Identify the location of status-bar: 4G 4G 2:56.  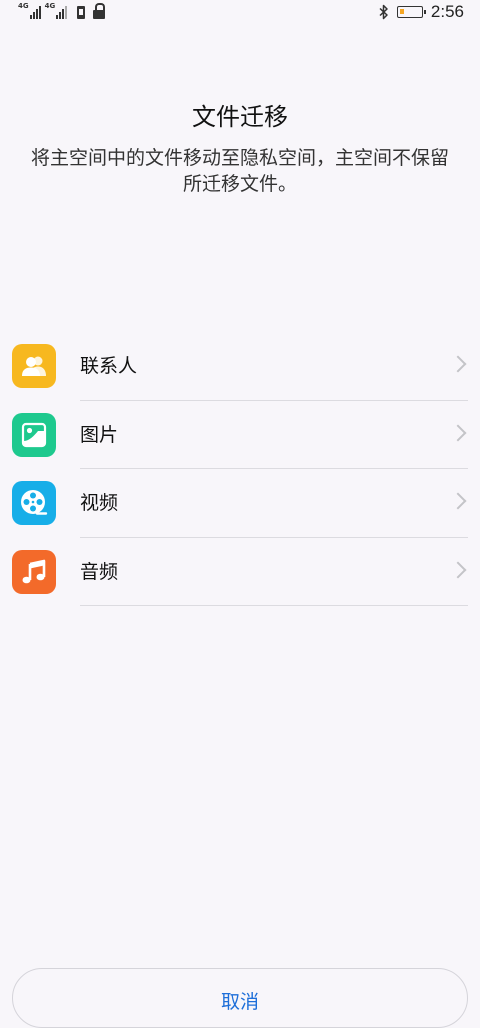
(240, 12).